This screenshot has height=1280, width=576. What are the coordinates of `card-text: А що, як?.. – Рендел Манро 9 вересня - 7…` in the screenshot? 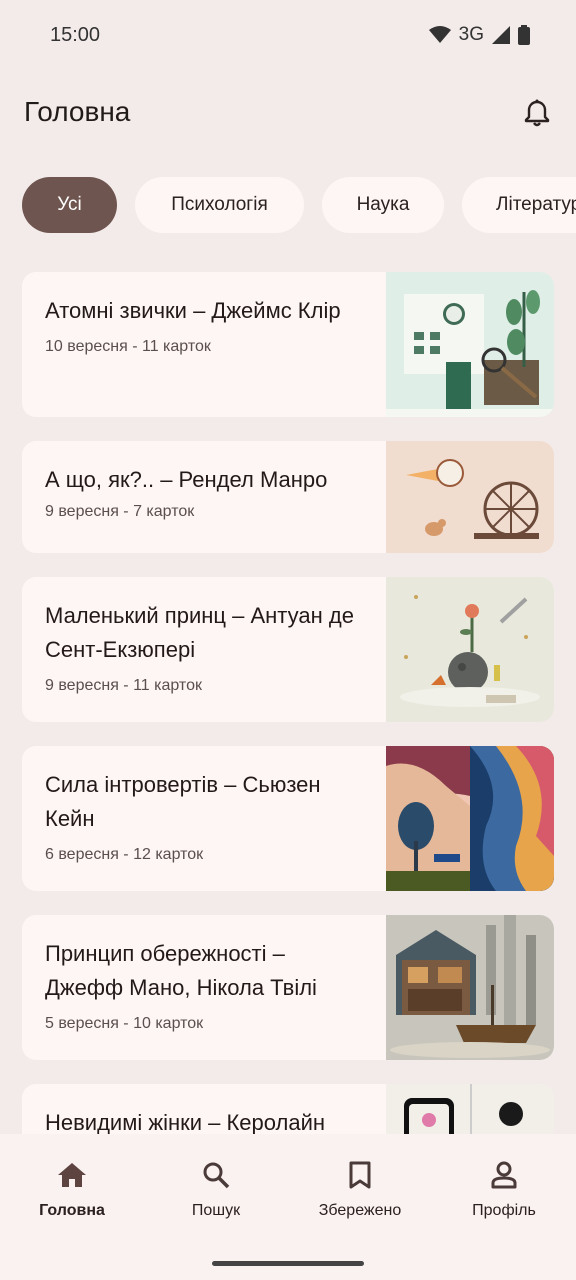 It's located at (204, 497).